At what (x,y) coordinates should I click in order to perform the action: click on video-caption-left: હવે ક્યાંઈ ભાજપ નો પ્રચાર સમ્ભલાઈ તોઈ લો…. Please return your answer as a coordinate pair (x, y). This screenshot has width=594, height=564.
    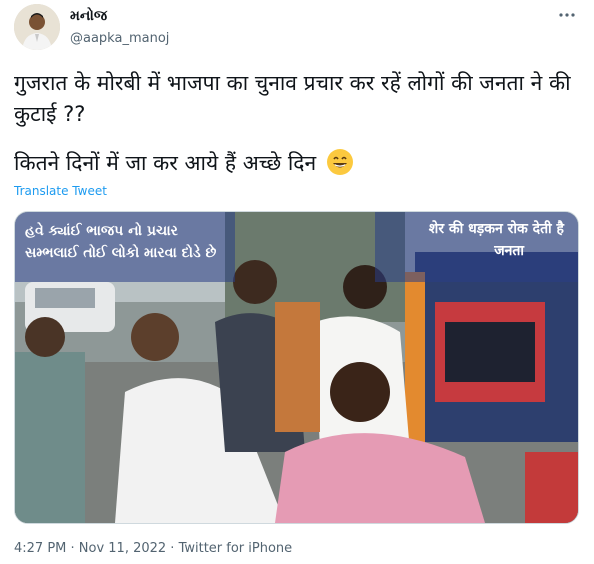
    Looking at the image, I should click on (121, 242).